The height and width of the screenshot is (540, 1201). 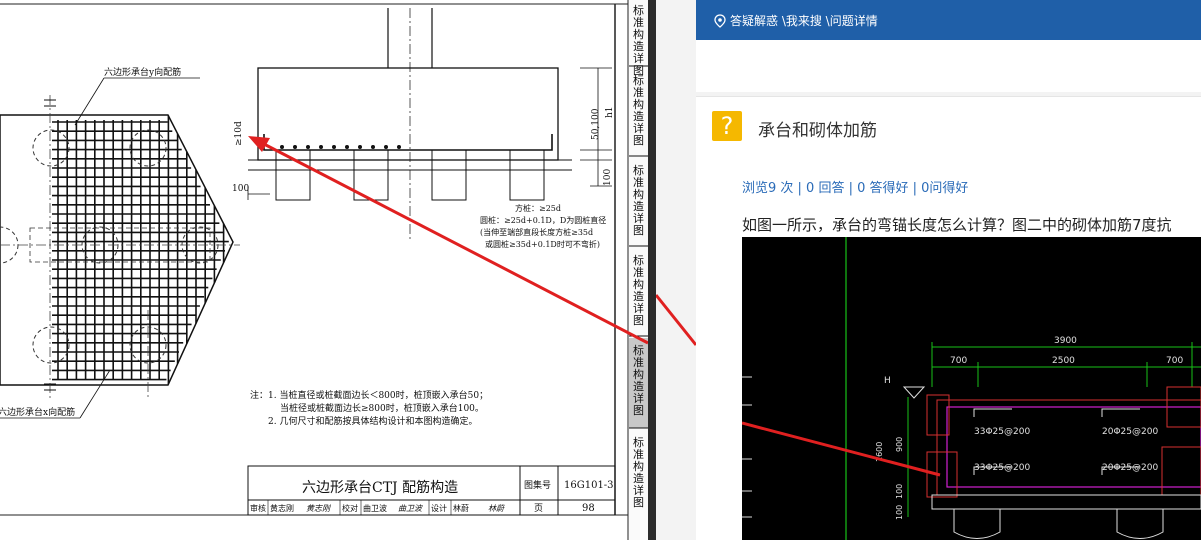 I want to click on cad-dim-right: 700, so click(x=1174, y=361).